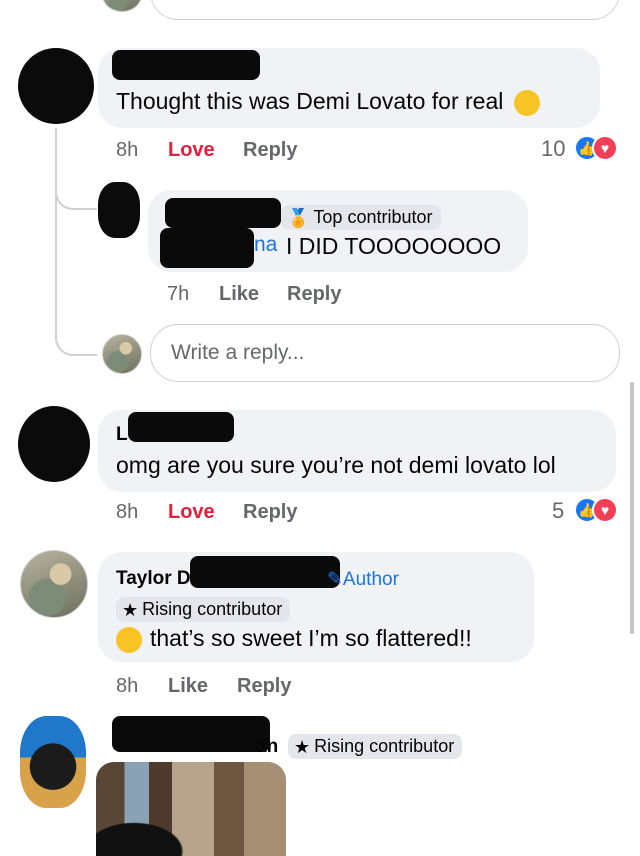 This screenshot has height=856, width=640. What do you see at coordinates (298, 217) in the screenshot?
I see `badge-medal-icon: 🏅` at bounding box center [298, 217].